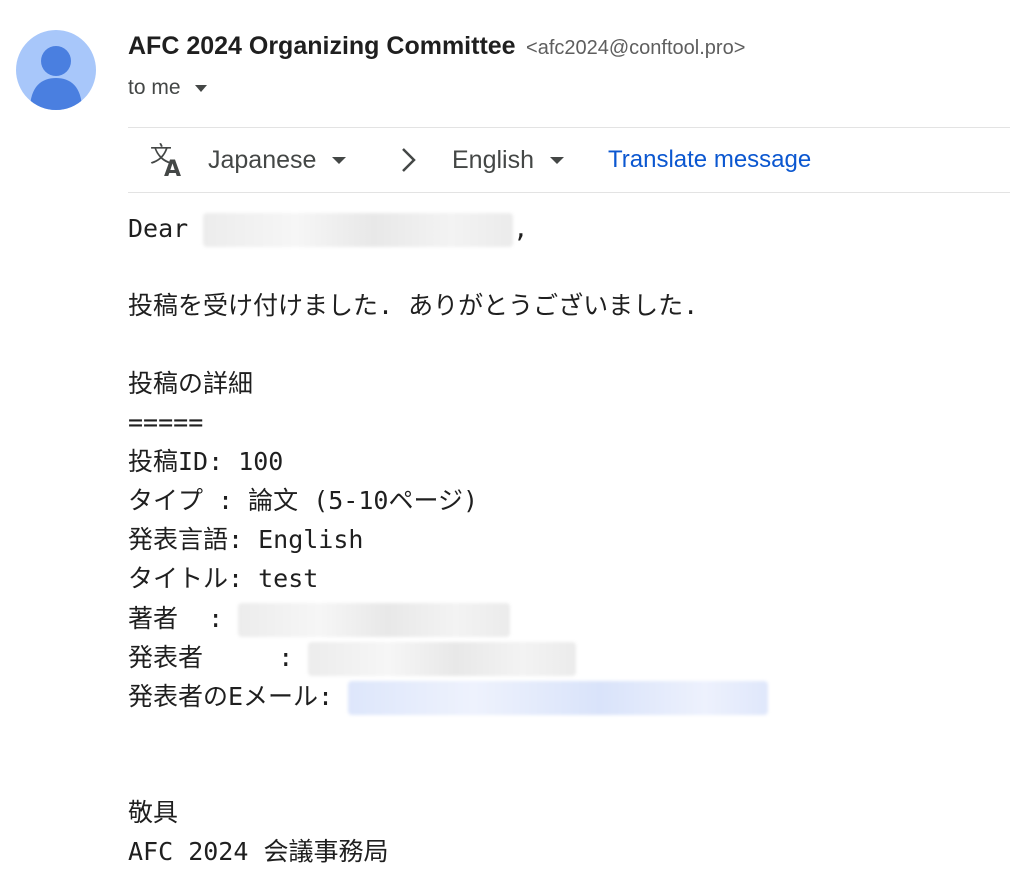 This screenshot has width=1010, height=896. I want to click on thanks-line: 投稿を受け付けました. ありがとうございました., so click(413, 305).